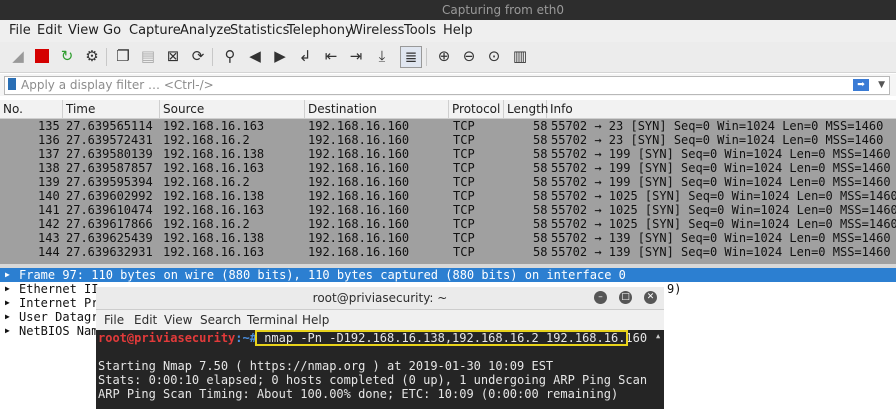 This screenshot has width=896, height=409. I want to click on column-header-source: Source, so click(232, 109).